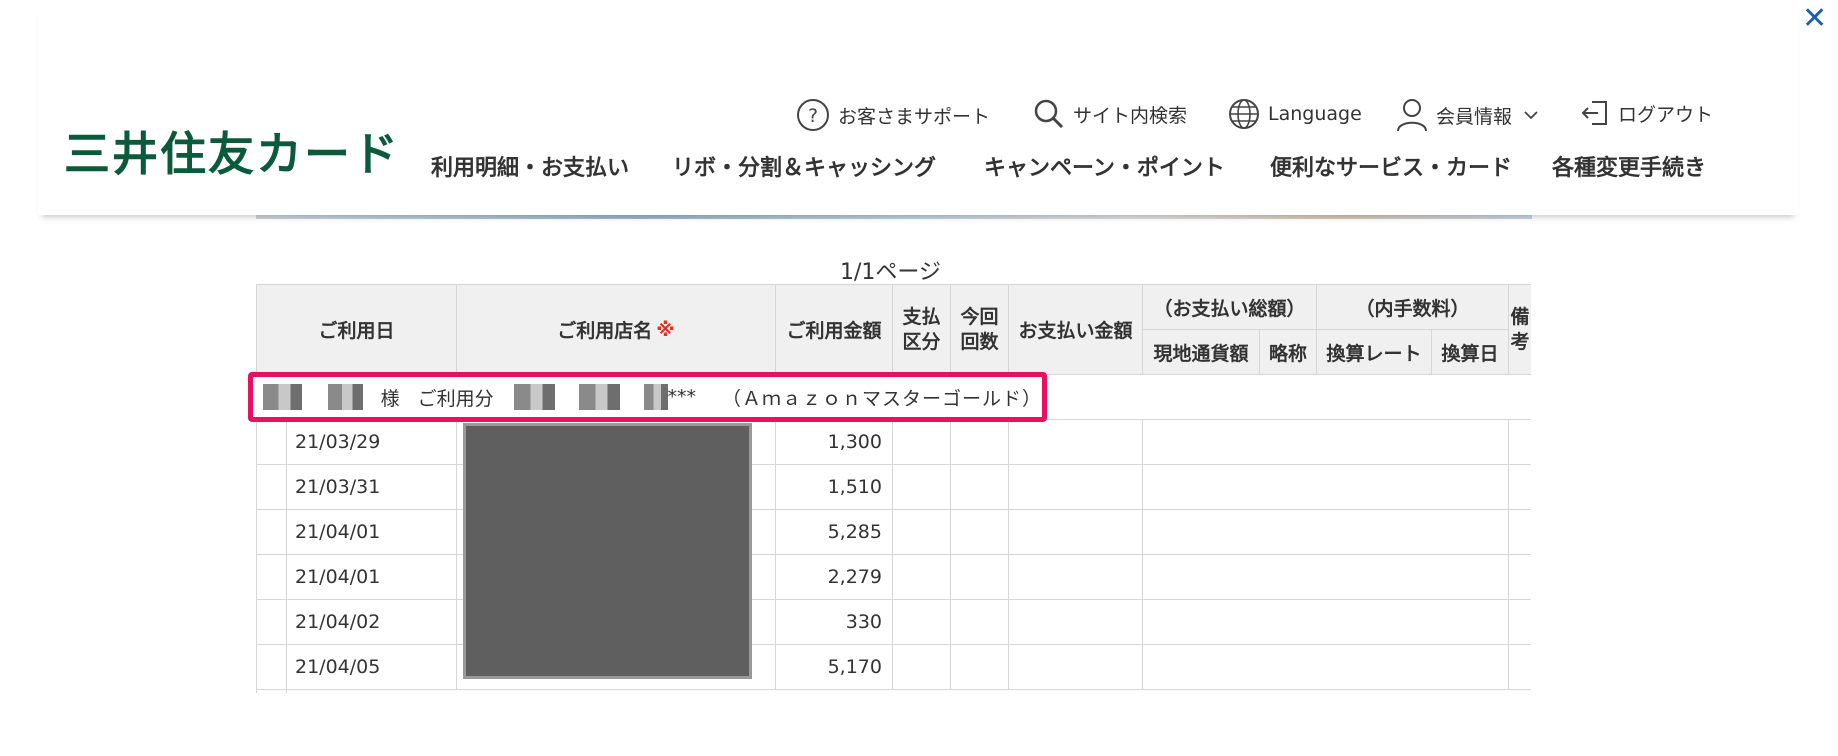 This screenshot has height=756, width=1838. Describe the element at coordinates (1666, 114) in the screenshot. I see `logout-label: ログアウト` at that location.